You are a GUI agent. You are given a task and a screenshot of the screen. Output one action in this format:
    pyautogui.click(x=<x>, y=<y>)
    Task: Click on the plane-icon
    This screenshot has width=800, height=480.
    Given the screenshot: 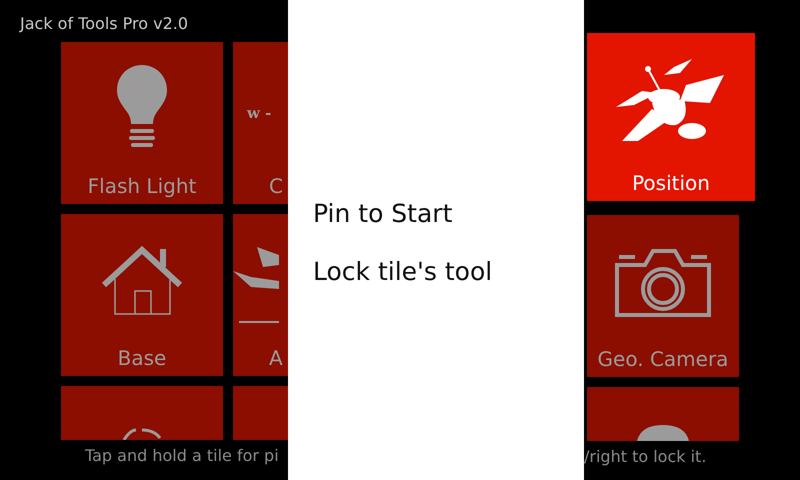 What is the action you would take?
    pyautogui.click(x=256, y=285)
    